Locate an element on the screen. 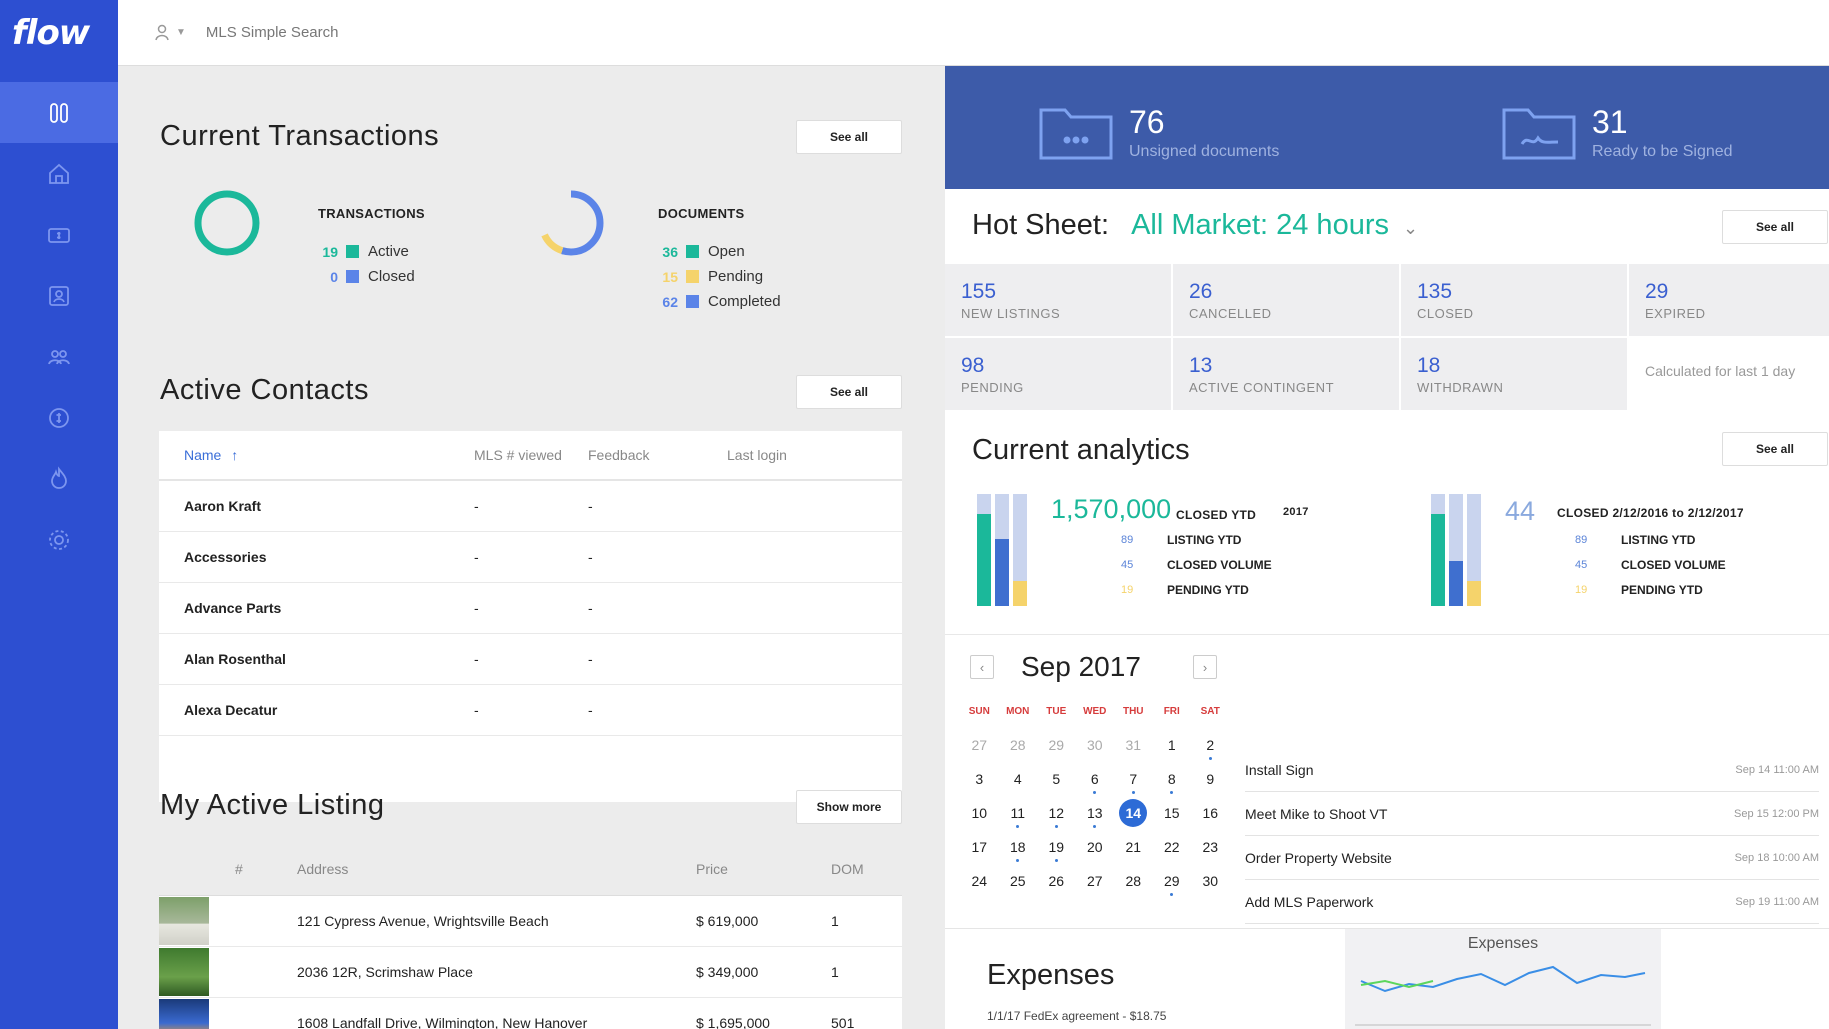 Image resolution: width=1829 pixels, height=1029 pixels. sidebar-item-people is located at coordinates (59, 356).